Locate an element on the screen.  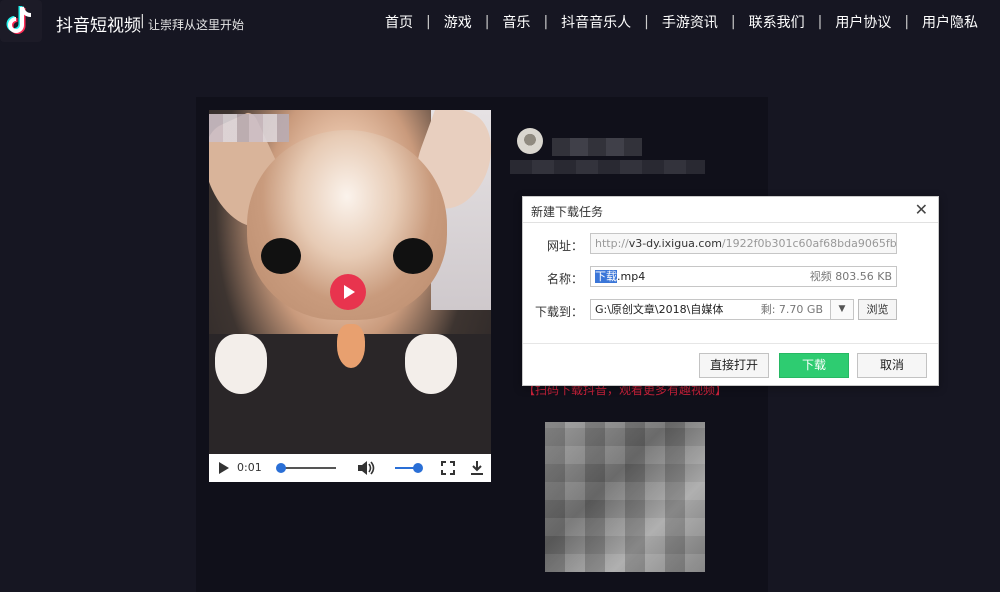
play-icon is located at coordinates (224, 468).